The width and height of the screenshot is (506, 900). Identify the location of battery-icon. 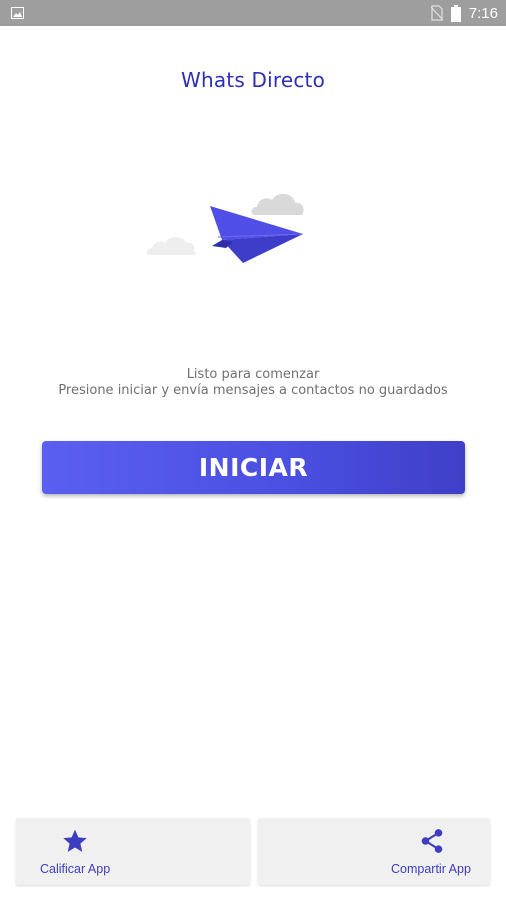
(455, 13).